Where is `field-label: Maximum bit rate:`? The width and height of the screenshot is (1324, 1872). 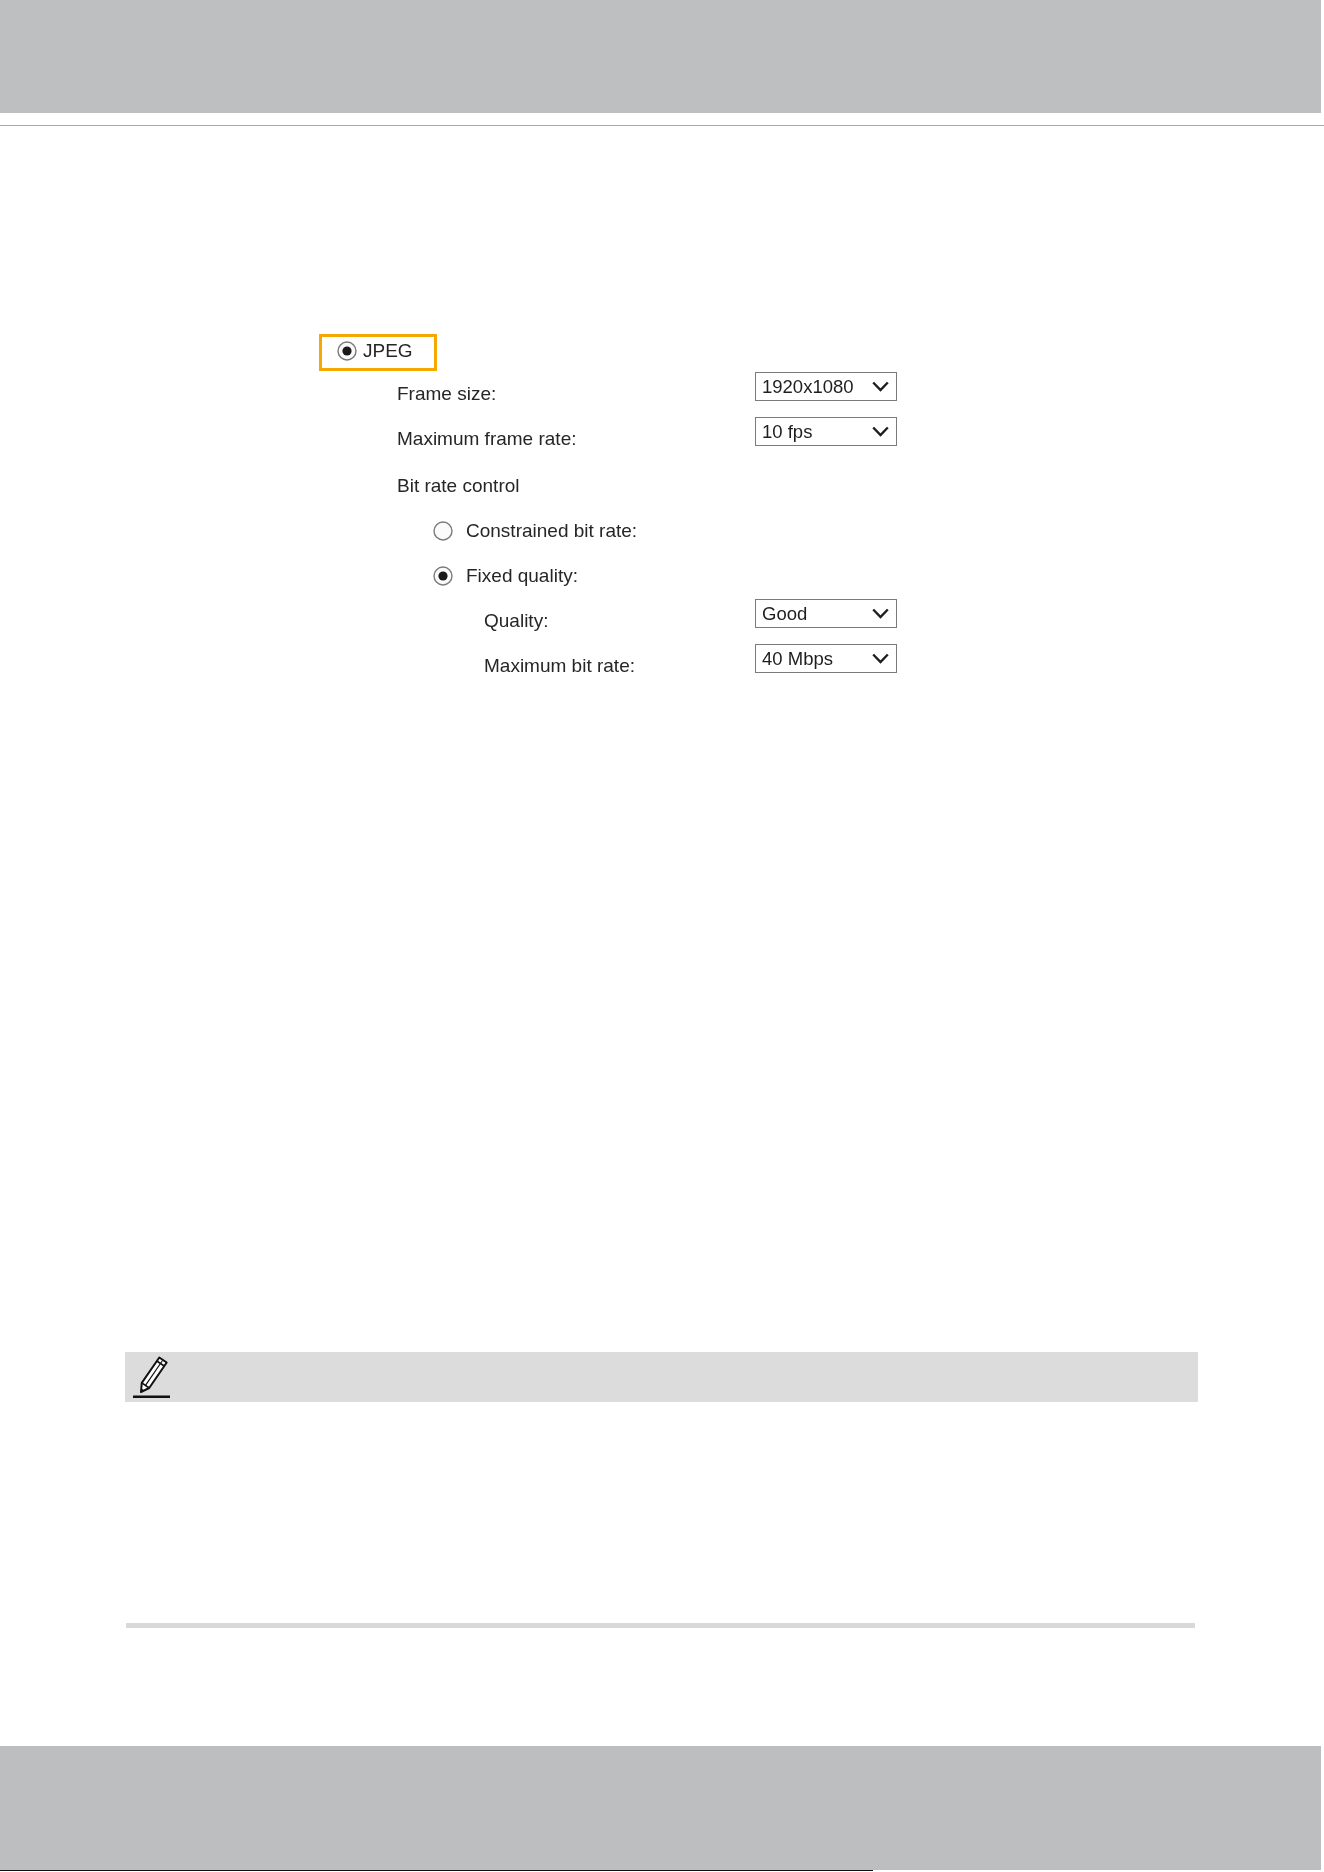 field-label: Maximum bit rate: is located at coordinates (559, 666).